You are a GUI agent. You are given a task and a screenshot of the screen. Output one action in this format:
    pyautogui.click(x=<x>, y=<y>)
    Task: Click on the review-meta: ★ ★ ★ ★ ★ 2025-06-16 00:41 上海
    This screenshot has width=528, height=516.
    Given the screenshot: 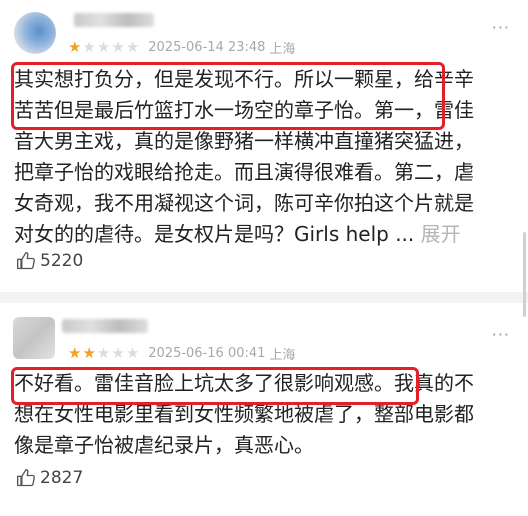 What is the action you would take?
    pyautogui.click(x=182, y=354)
    